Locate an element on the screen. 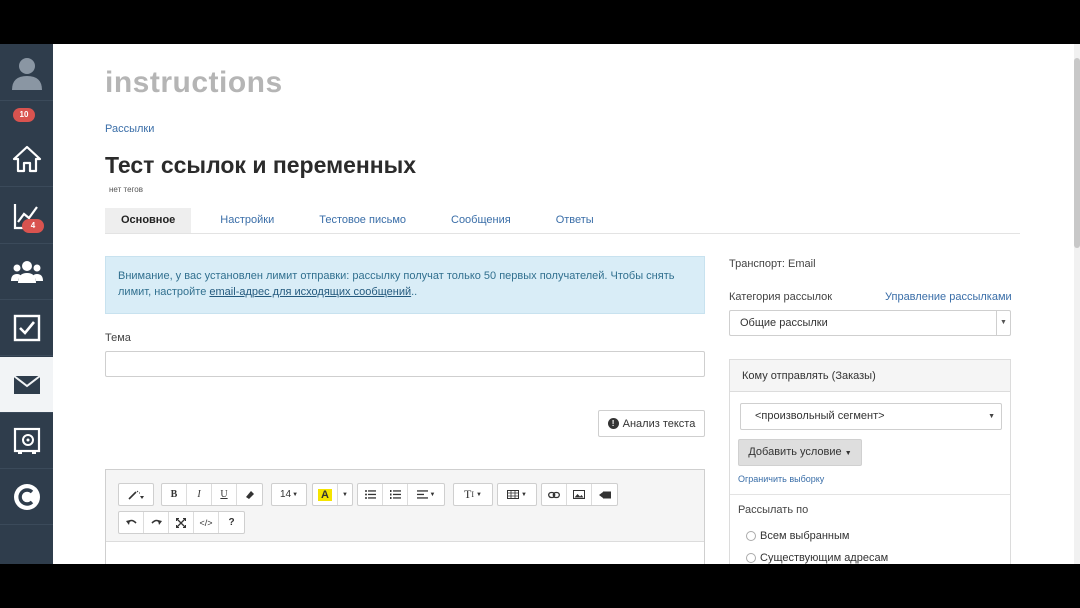 This screenshot has width=1080, height=608. sidebar-item-tasks is located at coordinates (26, 328).